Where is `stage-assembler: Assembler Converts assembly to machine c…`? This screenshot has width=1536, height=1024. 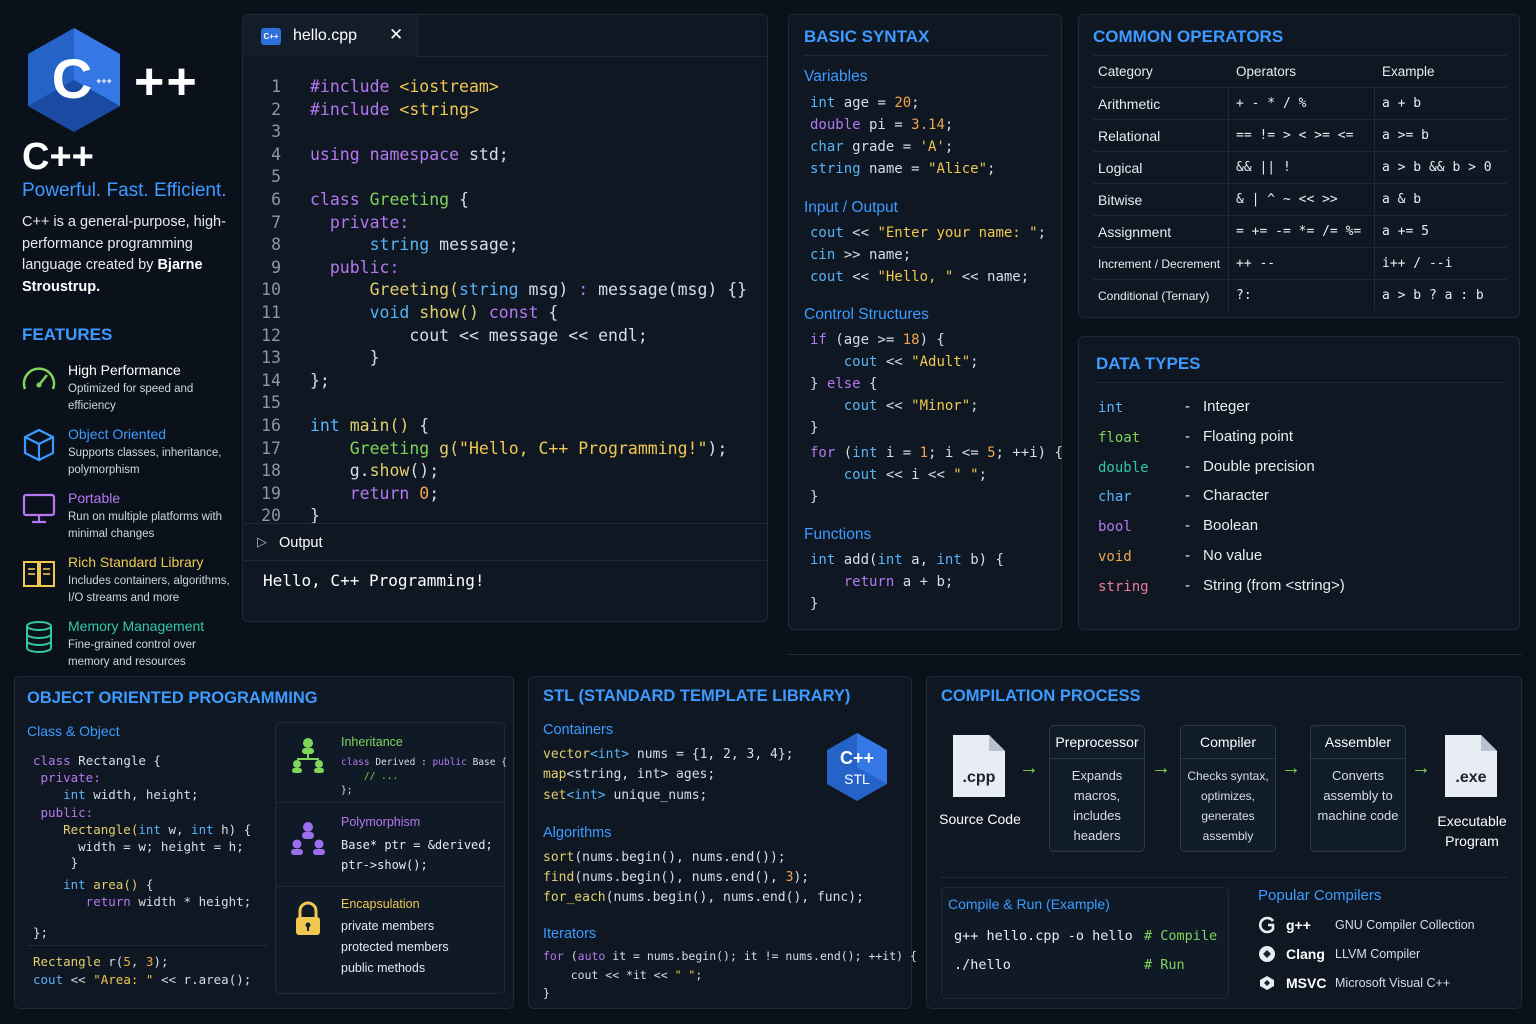
stage-assembler: Assembler Converts assembly to machine c… is located at coordinates (1358, 788).